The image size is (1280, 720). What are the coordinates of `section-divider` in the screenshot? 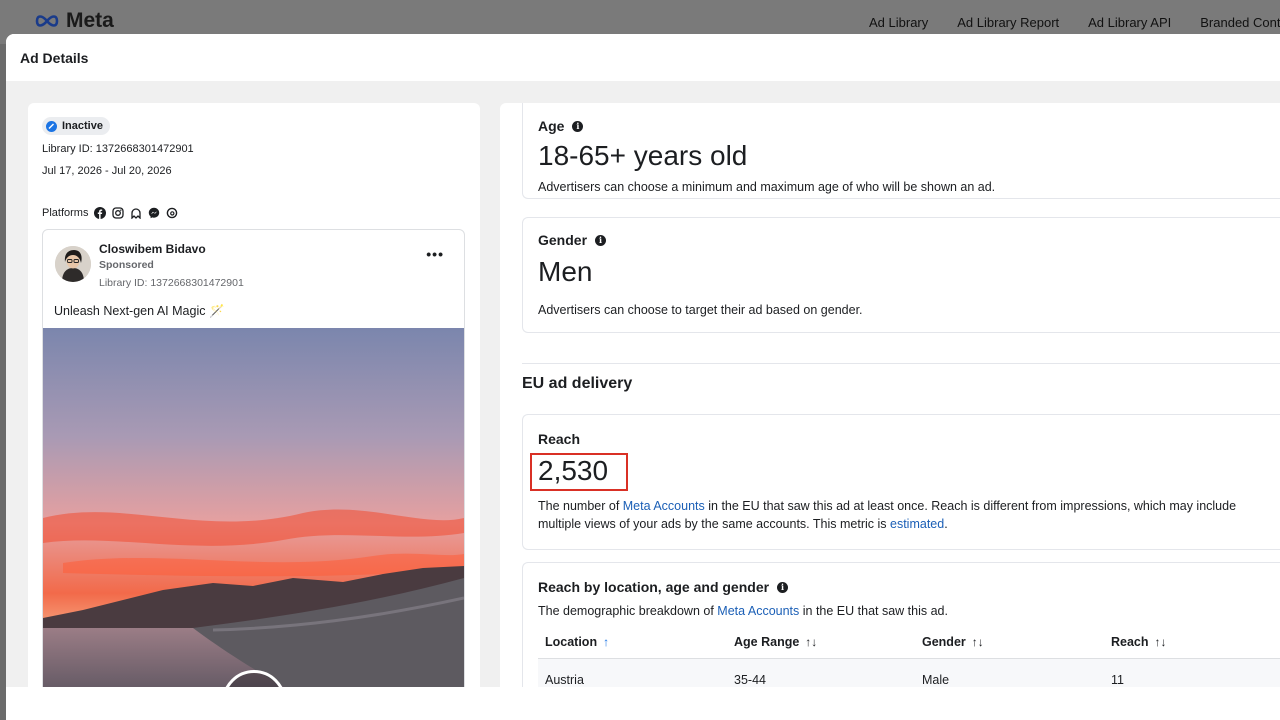 It's located at (901, 363).